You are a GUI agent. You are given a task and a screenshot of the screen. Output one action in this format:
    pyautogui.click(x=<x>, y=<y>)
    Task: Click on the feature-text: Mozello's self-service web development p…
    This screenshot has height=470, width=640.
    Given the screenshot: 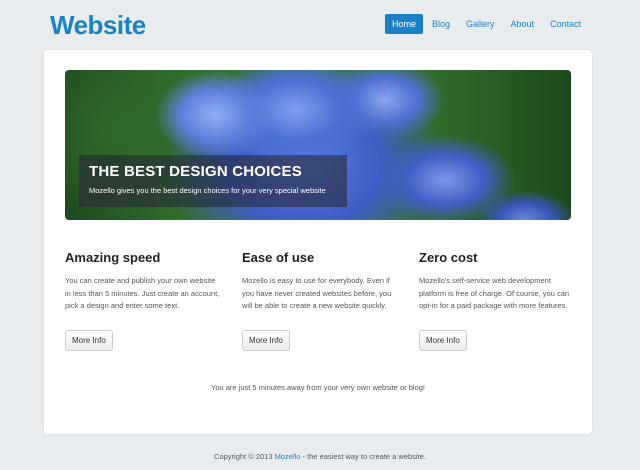 What is the action you would take?
    pyautogui.click(x=494, y=293)
    